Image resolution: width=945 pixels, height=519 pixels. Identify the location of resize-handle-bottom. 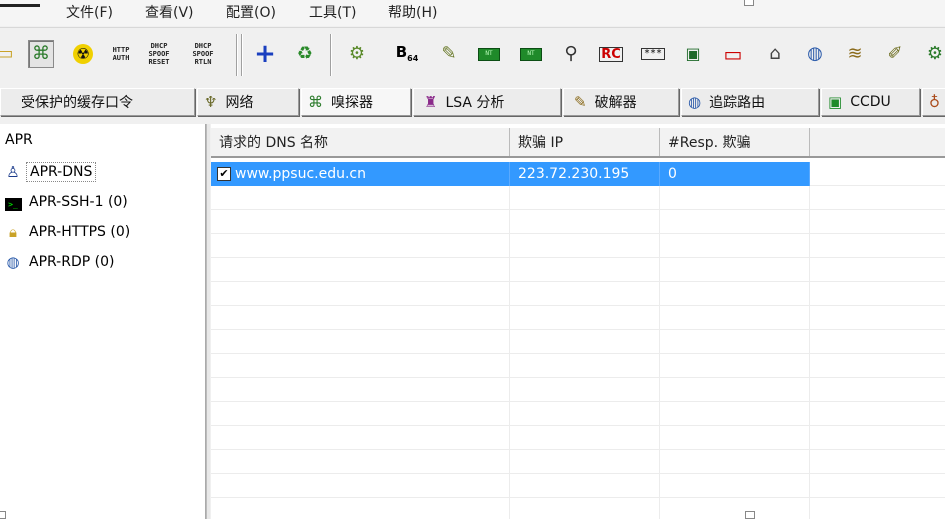
(750, 515).